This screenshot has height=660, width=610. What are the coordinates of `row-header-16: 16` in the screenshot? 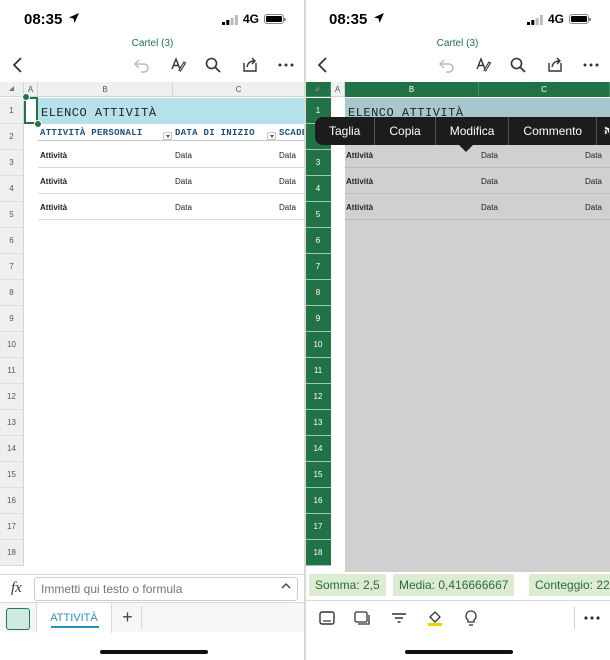 It's located at (12, 501).